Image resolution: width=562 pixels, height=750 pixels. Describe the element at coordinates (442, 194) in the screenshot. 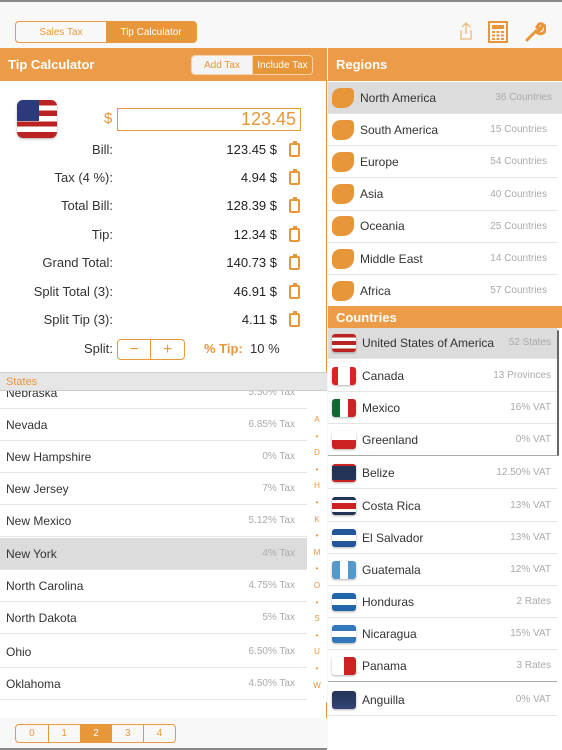

I see `region-row: Asia 40 Countries` at that location.